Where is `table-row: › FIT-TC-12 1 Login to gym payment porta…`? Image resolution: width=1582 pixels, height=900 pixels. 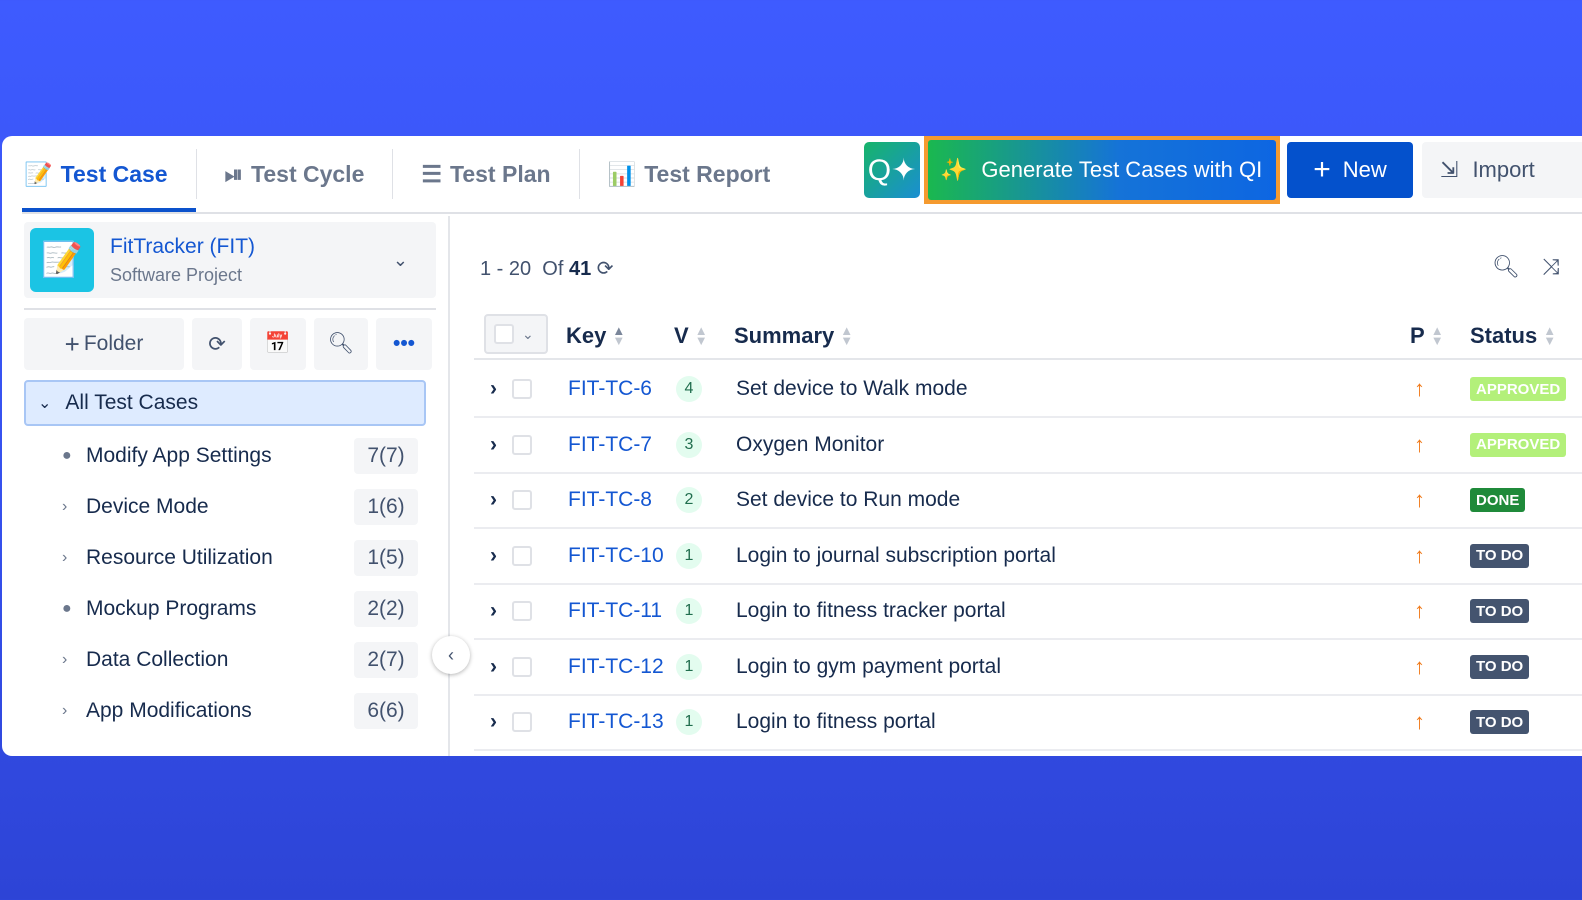
table-row: › FIT-TC-12 1 Login to gym payment porta… is located at coordinates (1028, 668).